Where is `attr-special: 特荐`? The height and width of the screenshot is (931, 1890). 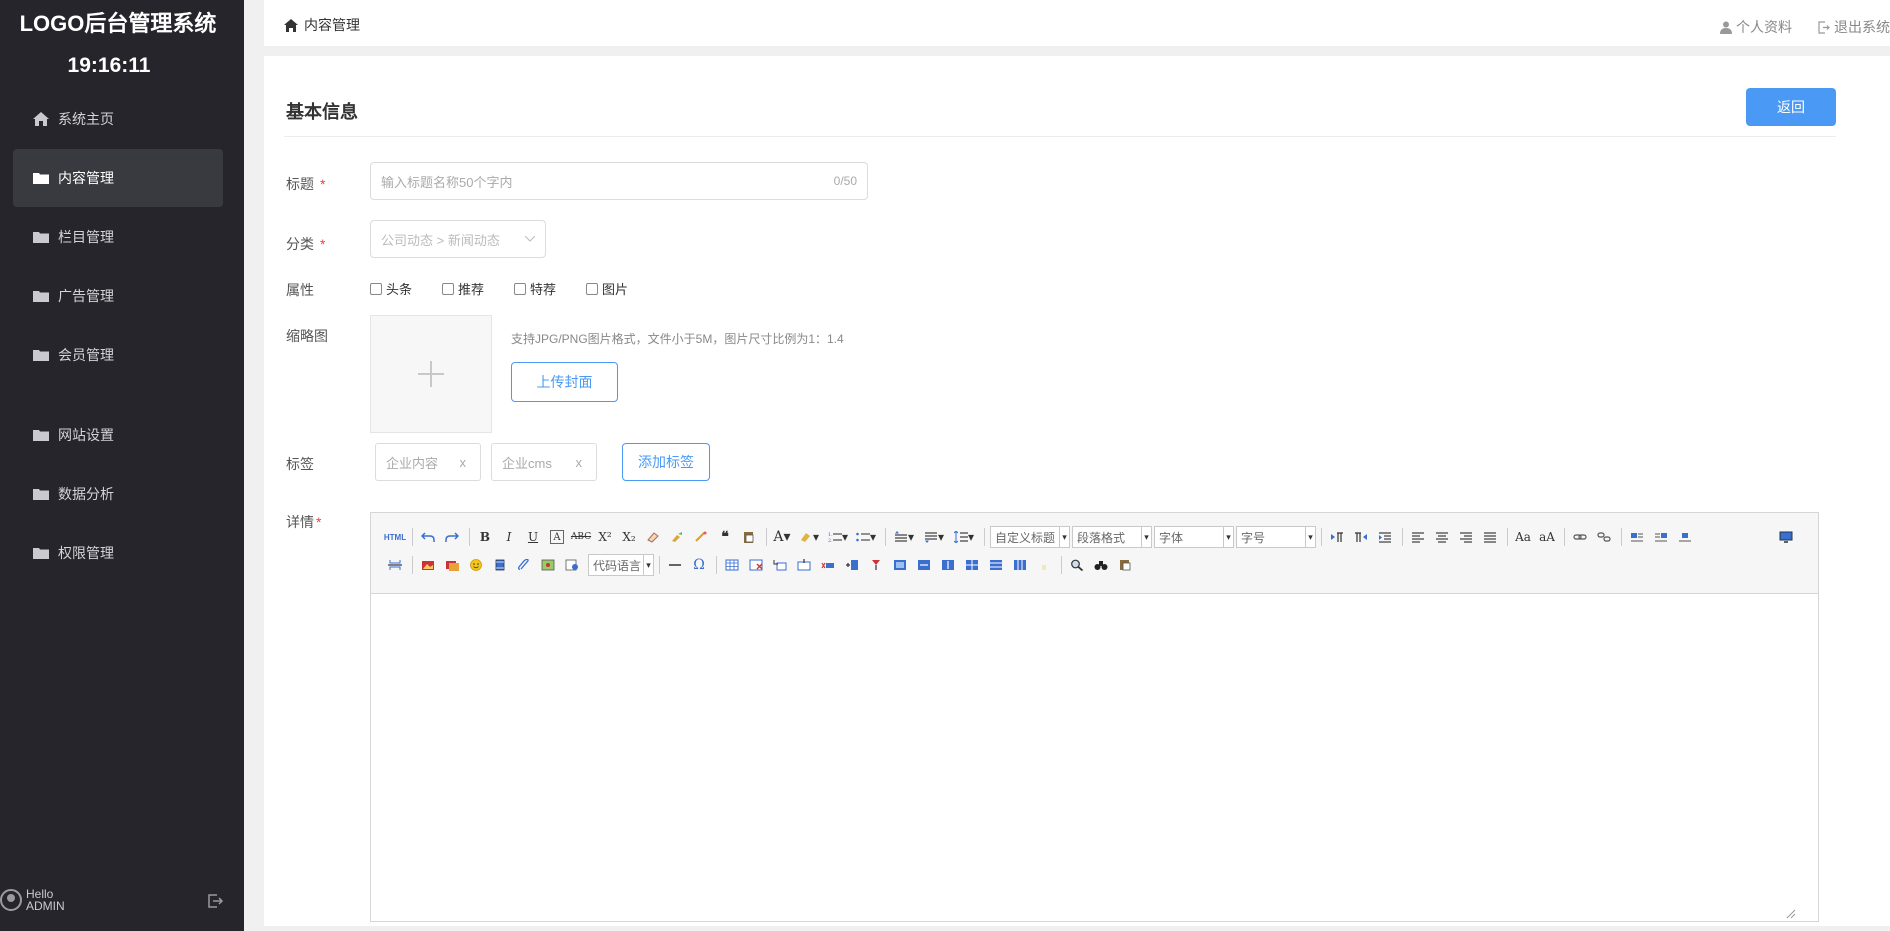 attr-special: 特荐 is located at coordinates (535, 288).